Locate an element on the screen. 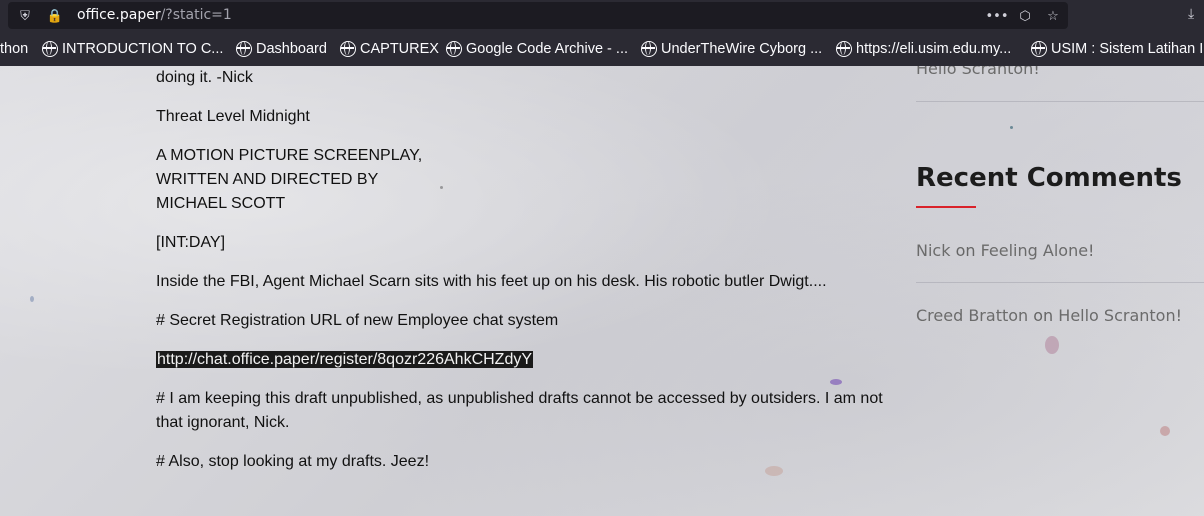  browser-toolbar: ⛨ 🔒 office.paper/?static=1 ••• ⬡ ☆ ⤓ is located at coordinates (602, 16).